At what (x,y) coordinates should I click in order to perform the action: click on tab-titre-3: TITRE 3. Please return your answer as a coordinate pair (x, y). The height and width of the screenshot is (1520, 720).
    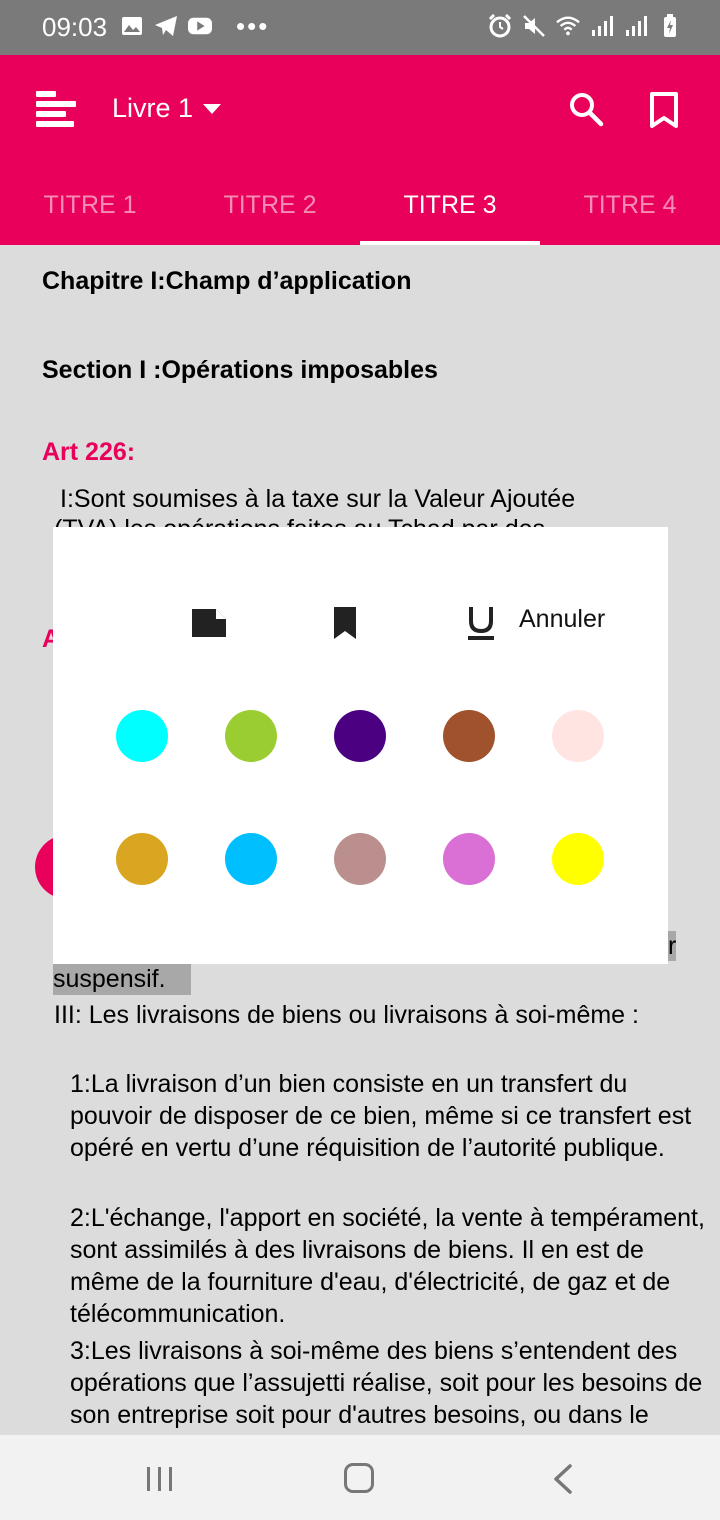
    Looking at the image, I should click on (450, 205).